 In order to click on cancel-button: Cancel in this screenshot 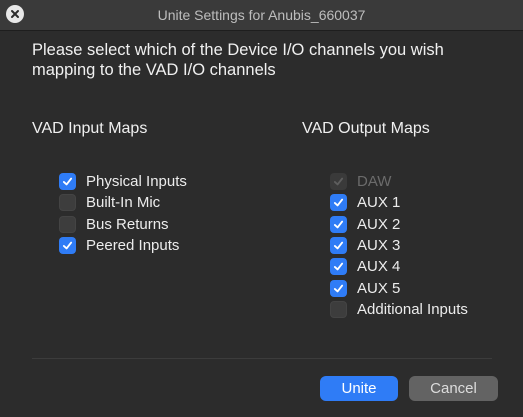, I will do `click(453, 388)`.